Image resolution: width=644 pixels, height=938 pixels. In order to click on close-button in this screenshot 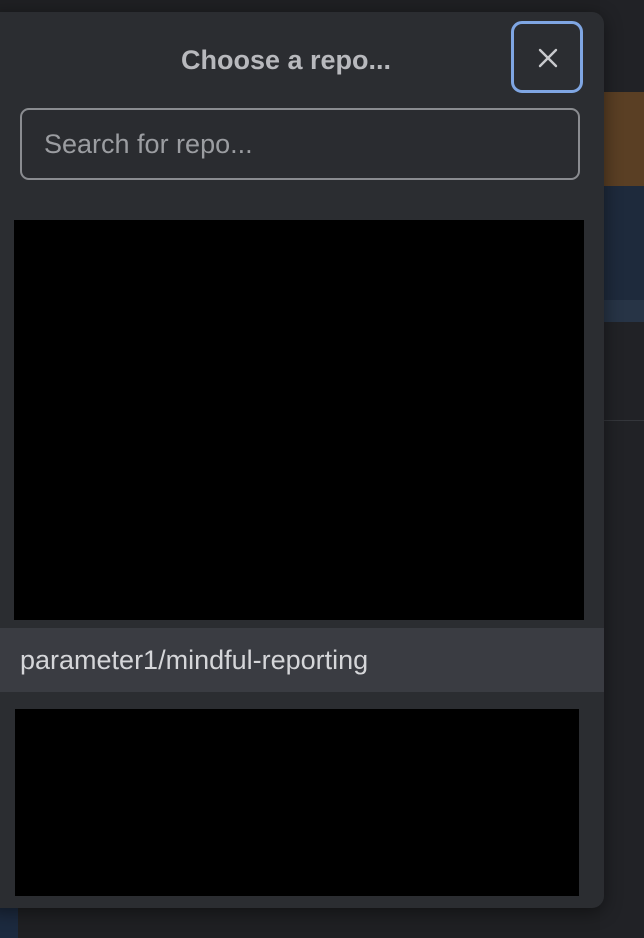, I will do `click(547, 57)`.